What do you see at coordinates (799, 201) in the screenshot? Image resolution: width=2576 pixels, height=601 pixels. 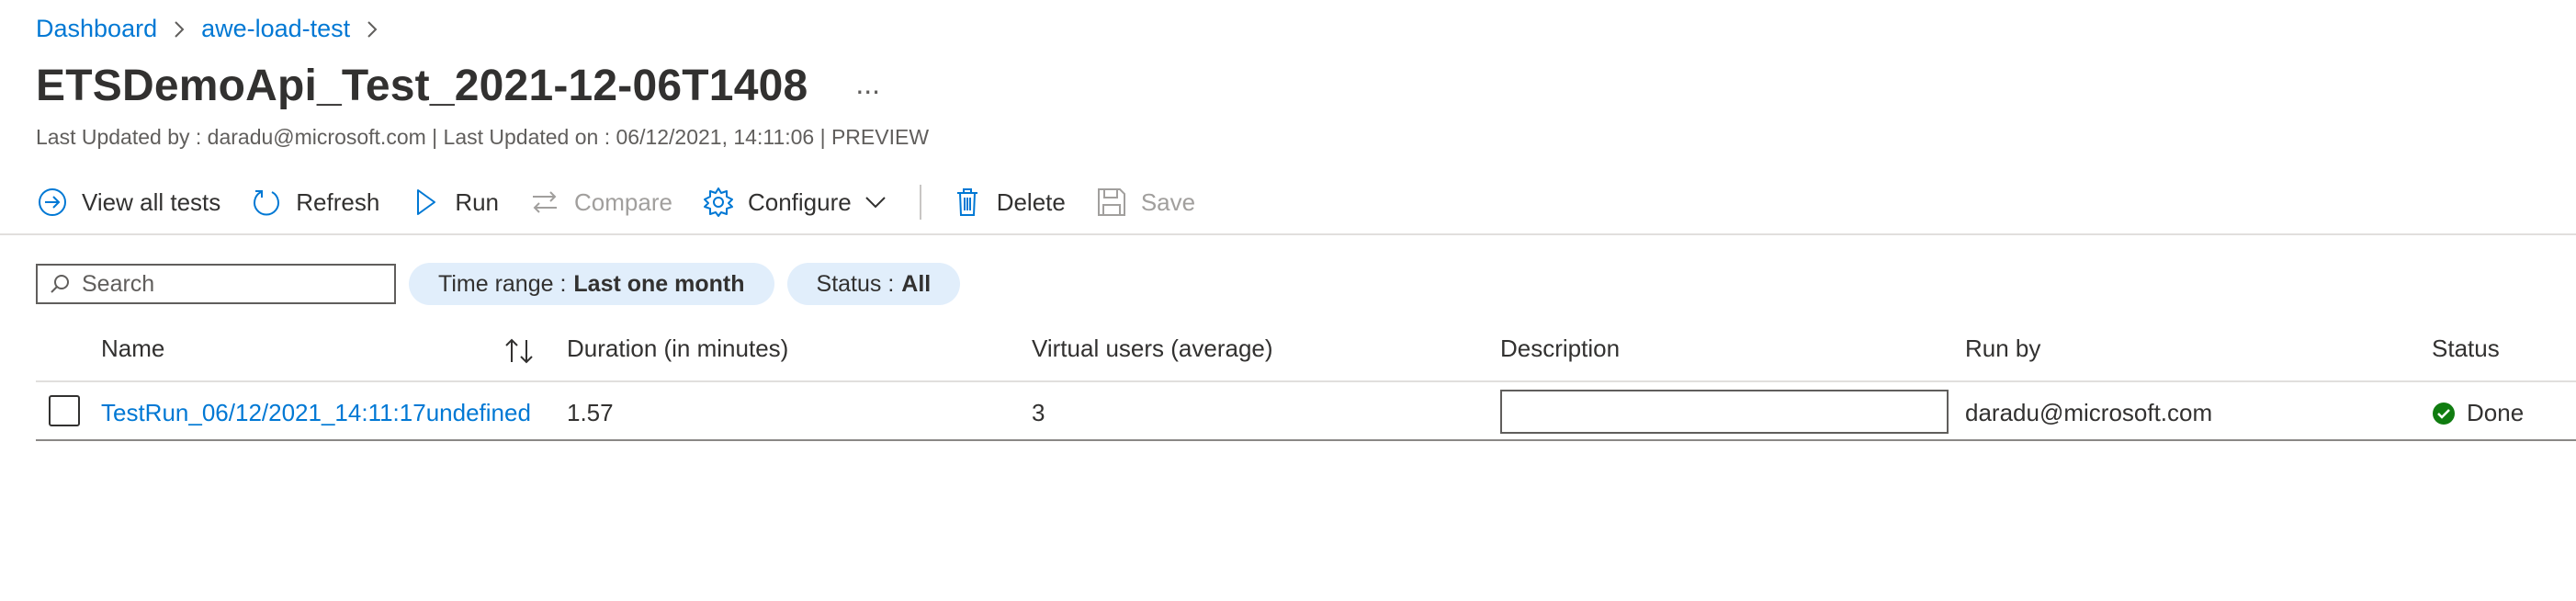 I see `configure-label: Configure` at bounding box center [799, 201].